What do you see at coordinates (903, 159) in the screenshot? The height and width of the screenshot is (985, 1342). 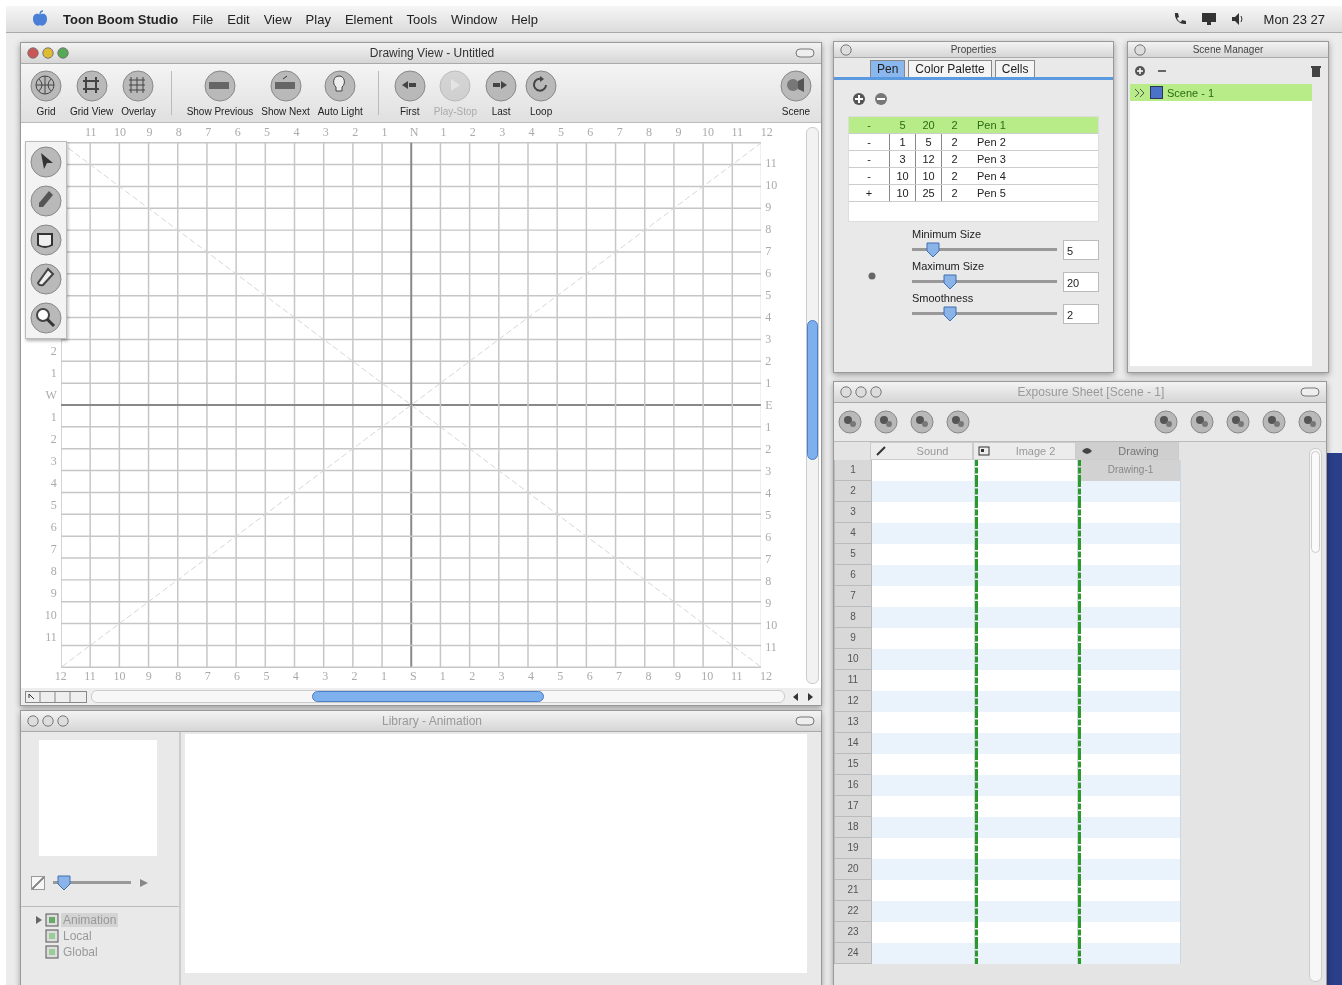 I see `table-cell: 3` at bounding box center [903, 159].